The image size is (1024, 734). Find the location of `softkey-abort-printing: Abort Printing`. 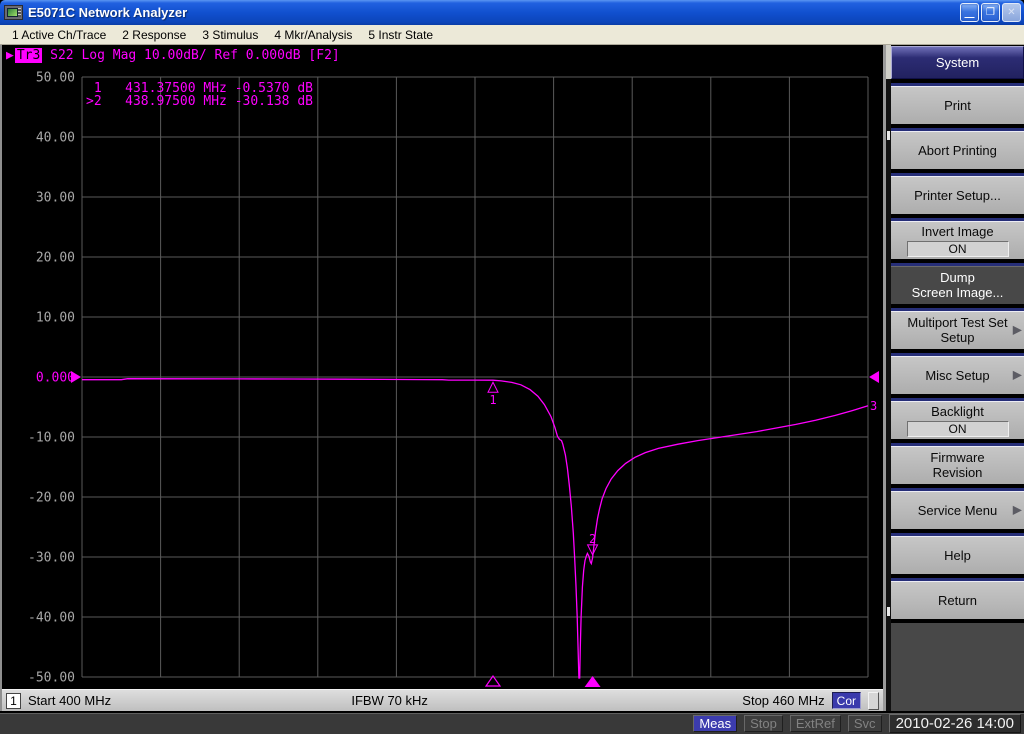

softkey-abort-printing: Abort Printing is located at coordinates (957, 148).